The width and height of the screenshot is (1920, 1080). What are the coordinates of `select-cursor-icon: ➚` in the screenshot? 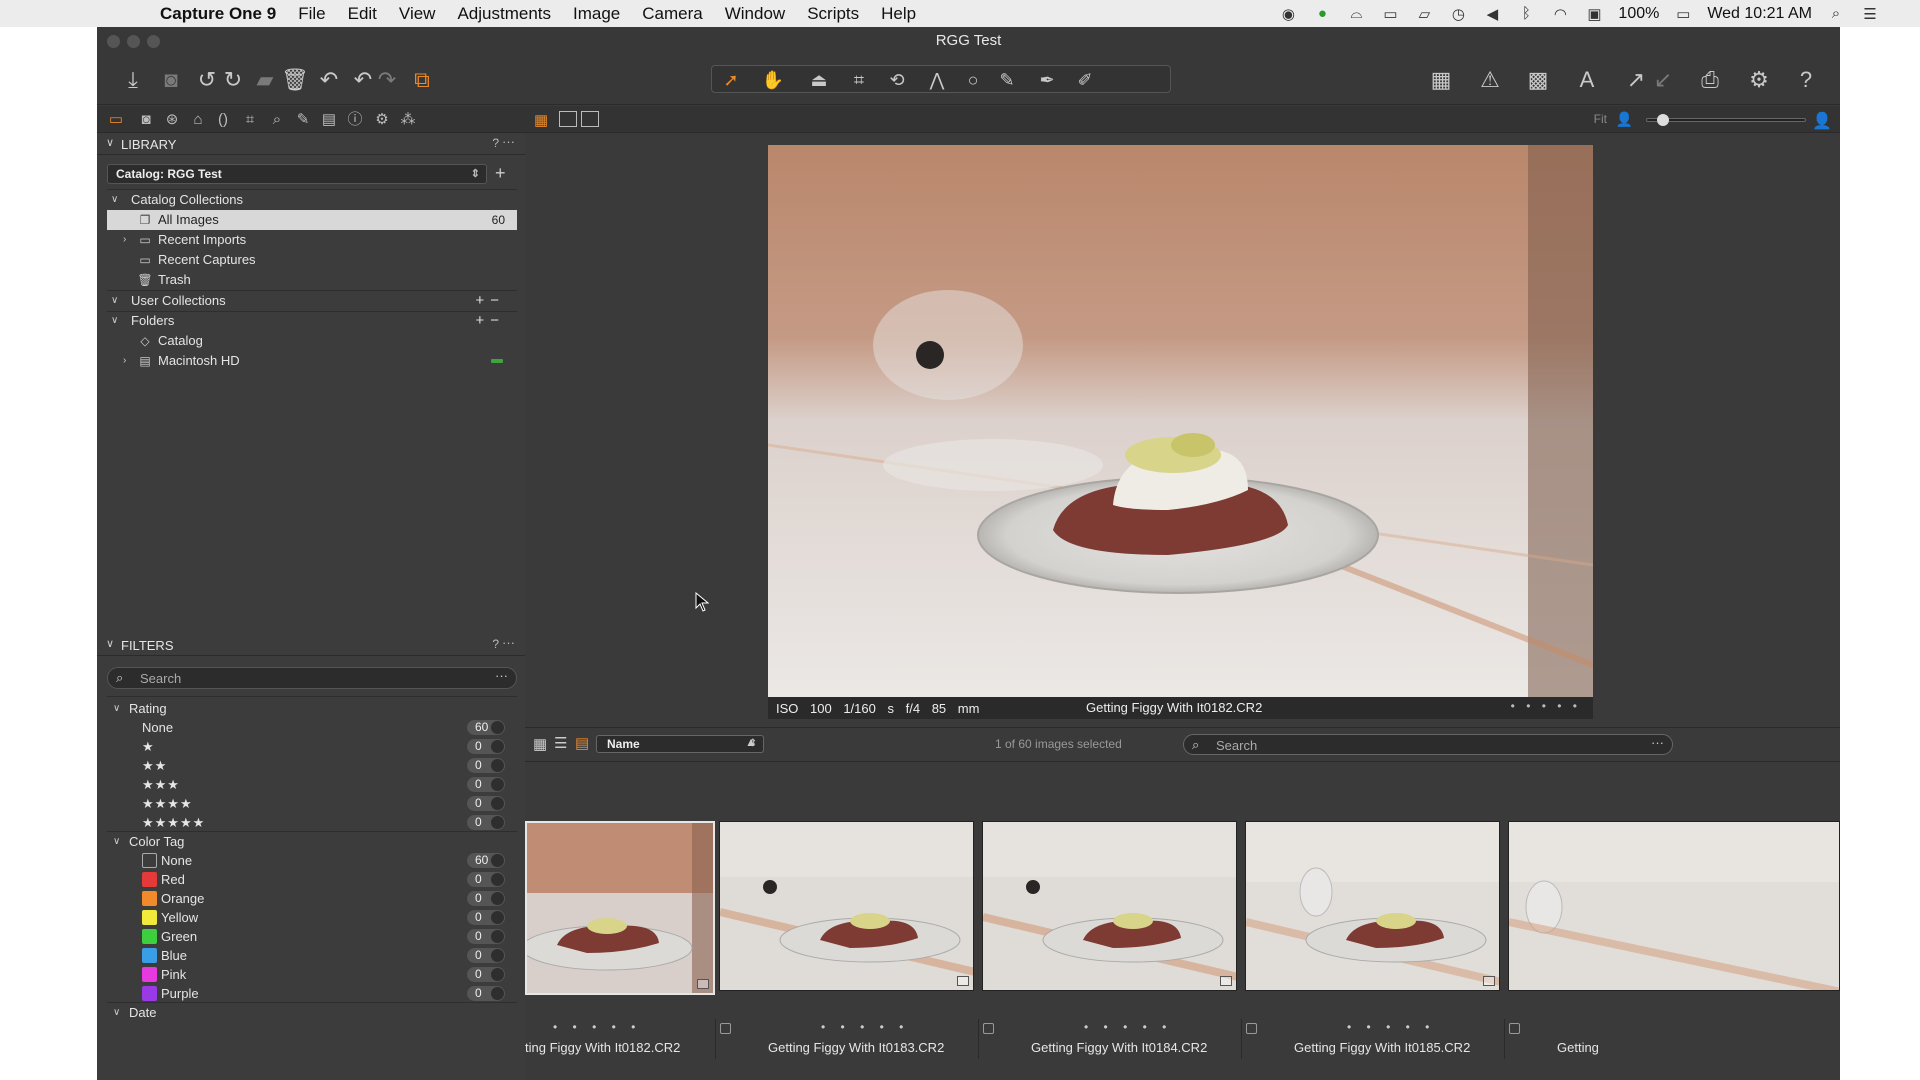 It's located at (731, 80).